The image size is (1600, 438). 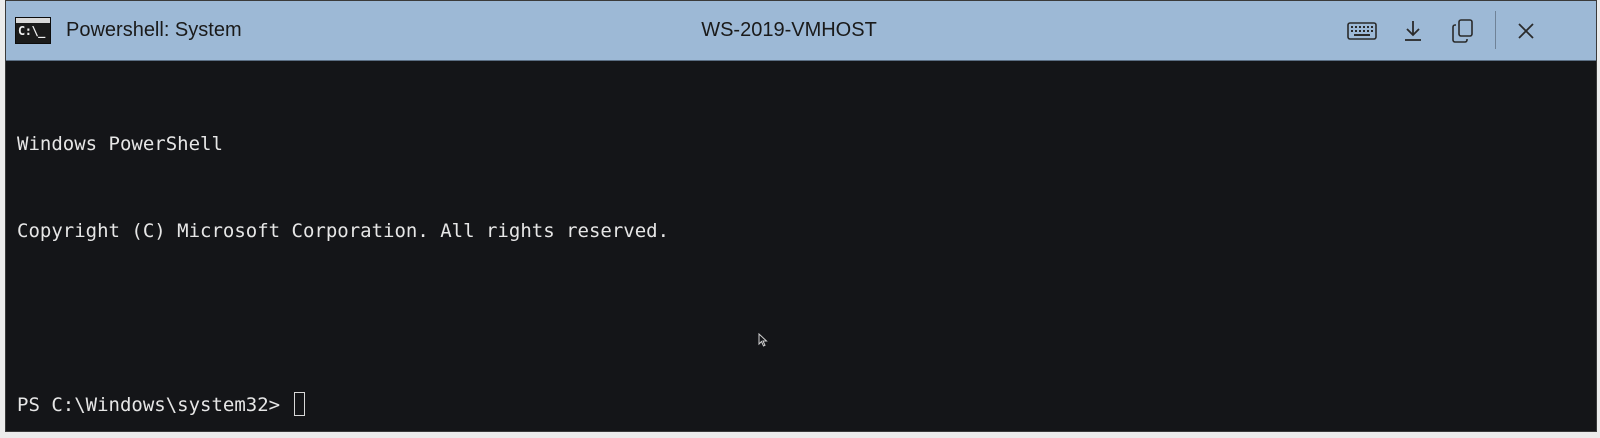 What do you see at coordinates (806, 405) in the screenshot?
I see `terminal-prompt-line: PS C:\Windows\system32>` at bounding box center [806, 405].